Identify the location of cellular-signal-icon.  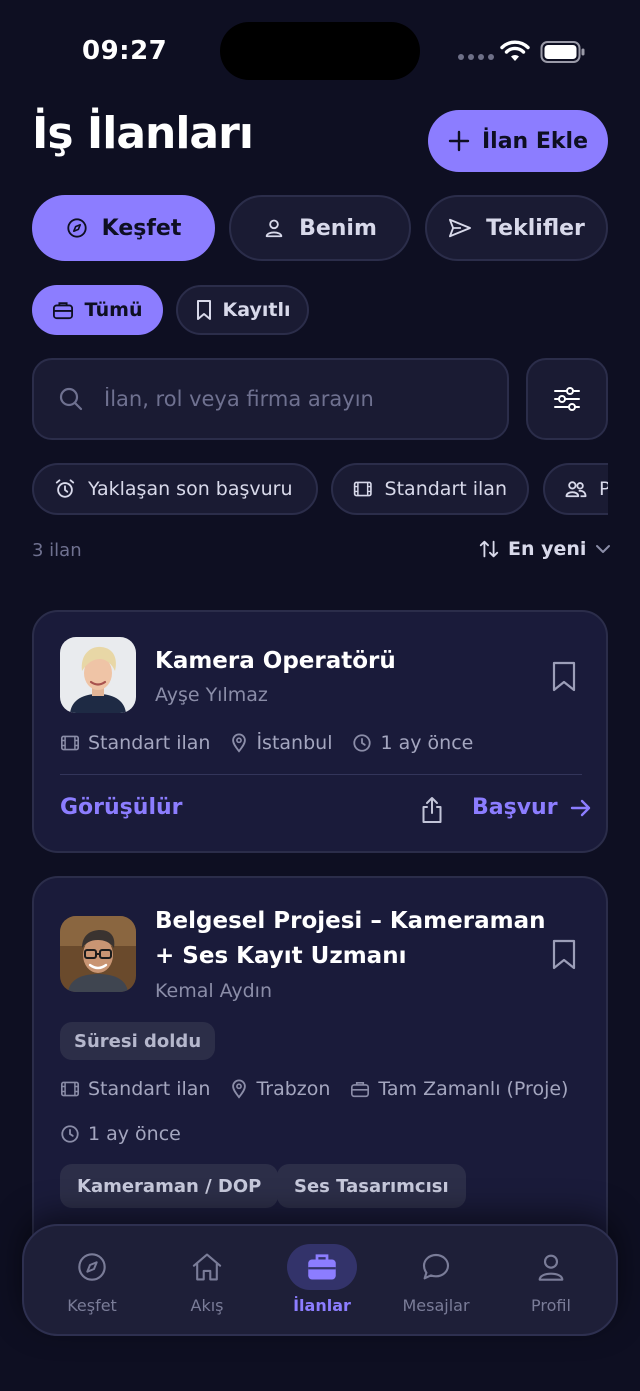
(476, 57).